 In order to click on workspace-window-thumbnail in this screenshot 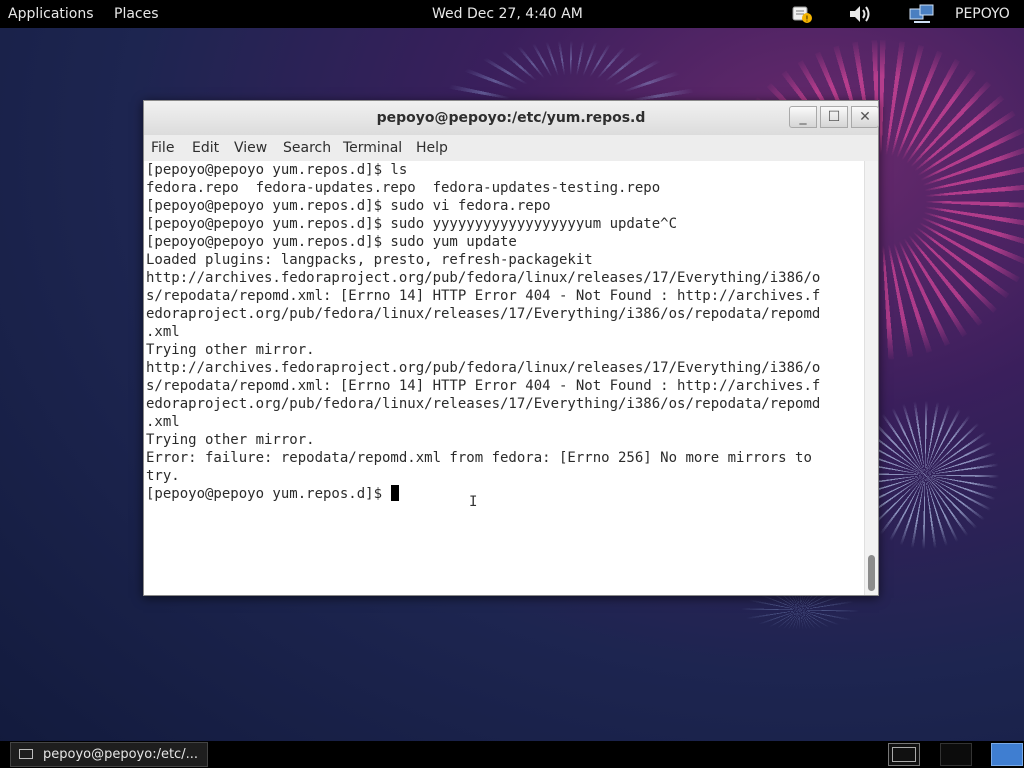, I will do `click(904, 754)`.